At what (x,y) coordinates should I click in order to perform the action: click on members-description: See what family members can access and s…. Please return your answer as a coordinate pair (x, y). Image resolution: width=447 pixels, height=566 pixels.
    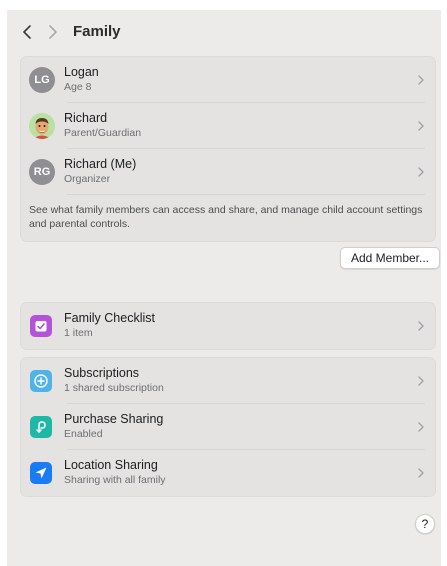
    Looking at the image, I should click on (226, 217).